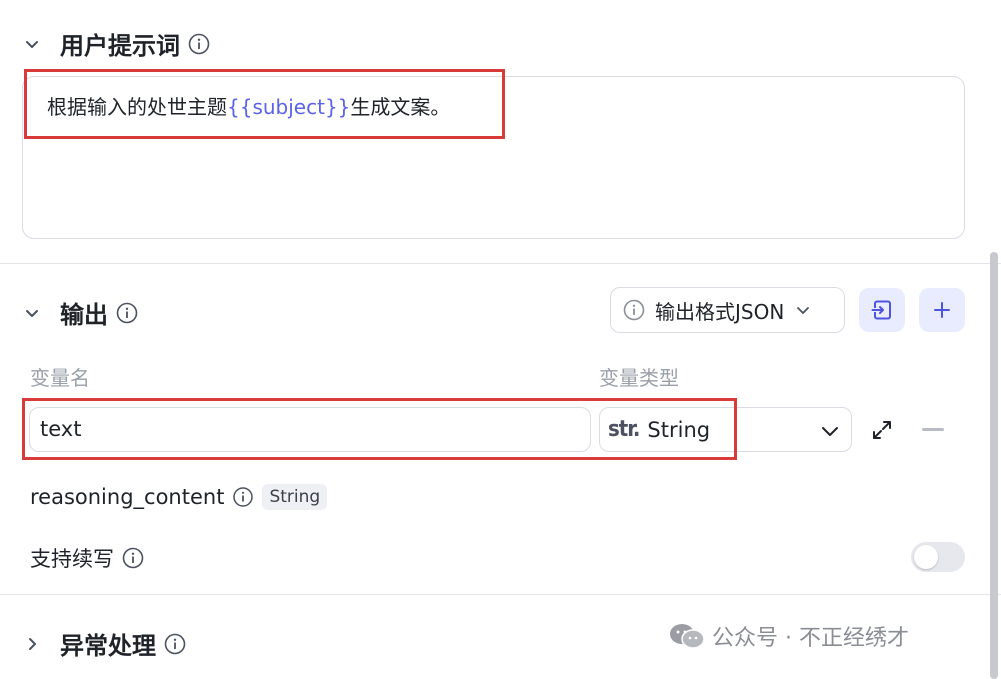  I want to click on reasoning-content-row: reasoning_content String, so click(179, 497).